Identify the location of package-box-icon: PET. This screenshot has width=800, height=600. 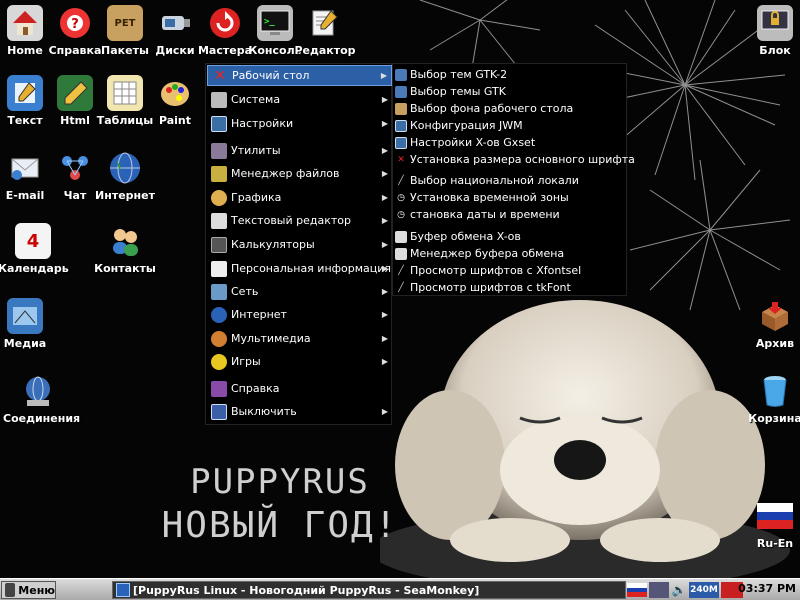
(125, 23).